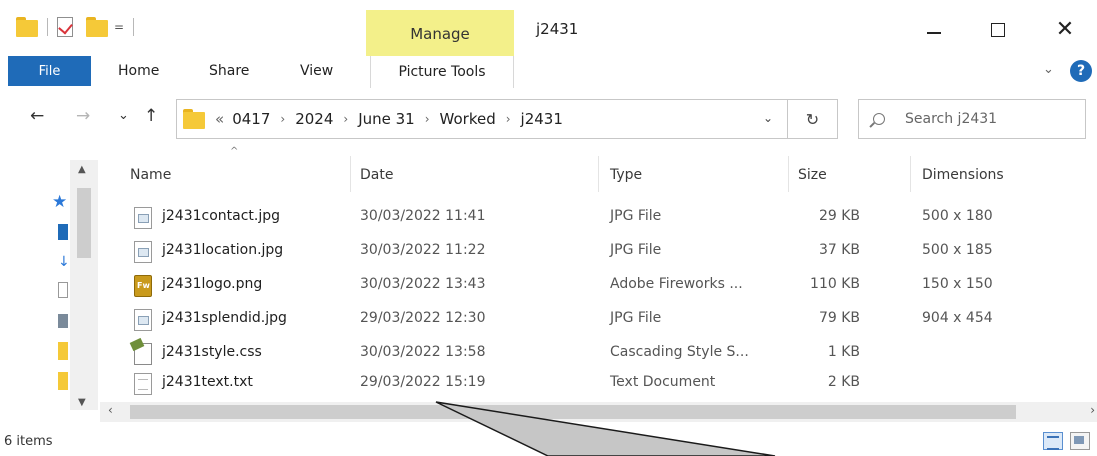 The image size is (1097, 456). What do you see at coordinates (143, 286) in the screenshot?
I see `fireworks-file-icon` at bounding box center [143, 286].